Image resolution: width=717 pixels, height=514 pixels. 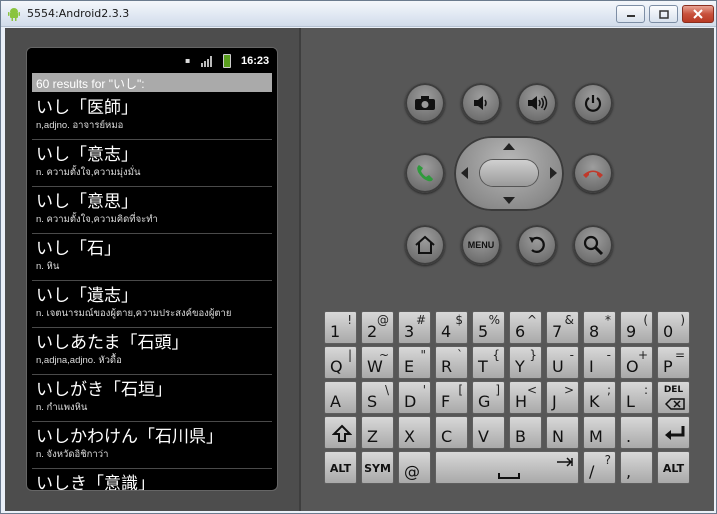 I want to click on list-item: いしがき「石垣」 n. กำแพงหิน, so click(x=152, y=398).